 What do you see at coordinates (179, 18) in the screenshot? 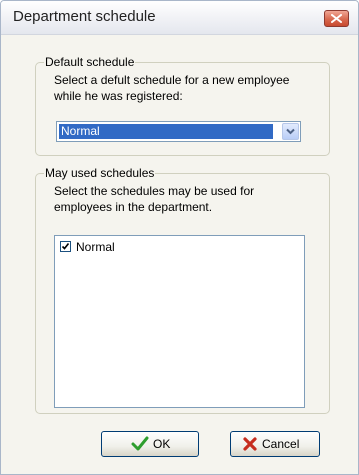
I see `title-bar: Department schedule` at bounding box center [179, 18].